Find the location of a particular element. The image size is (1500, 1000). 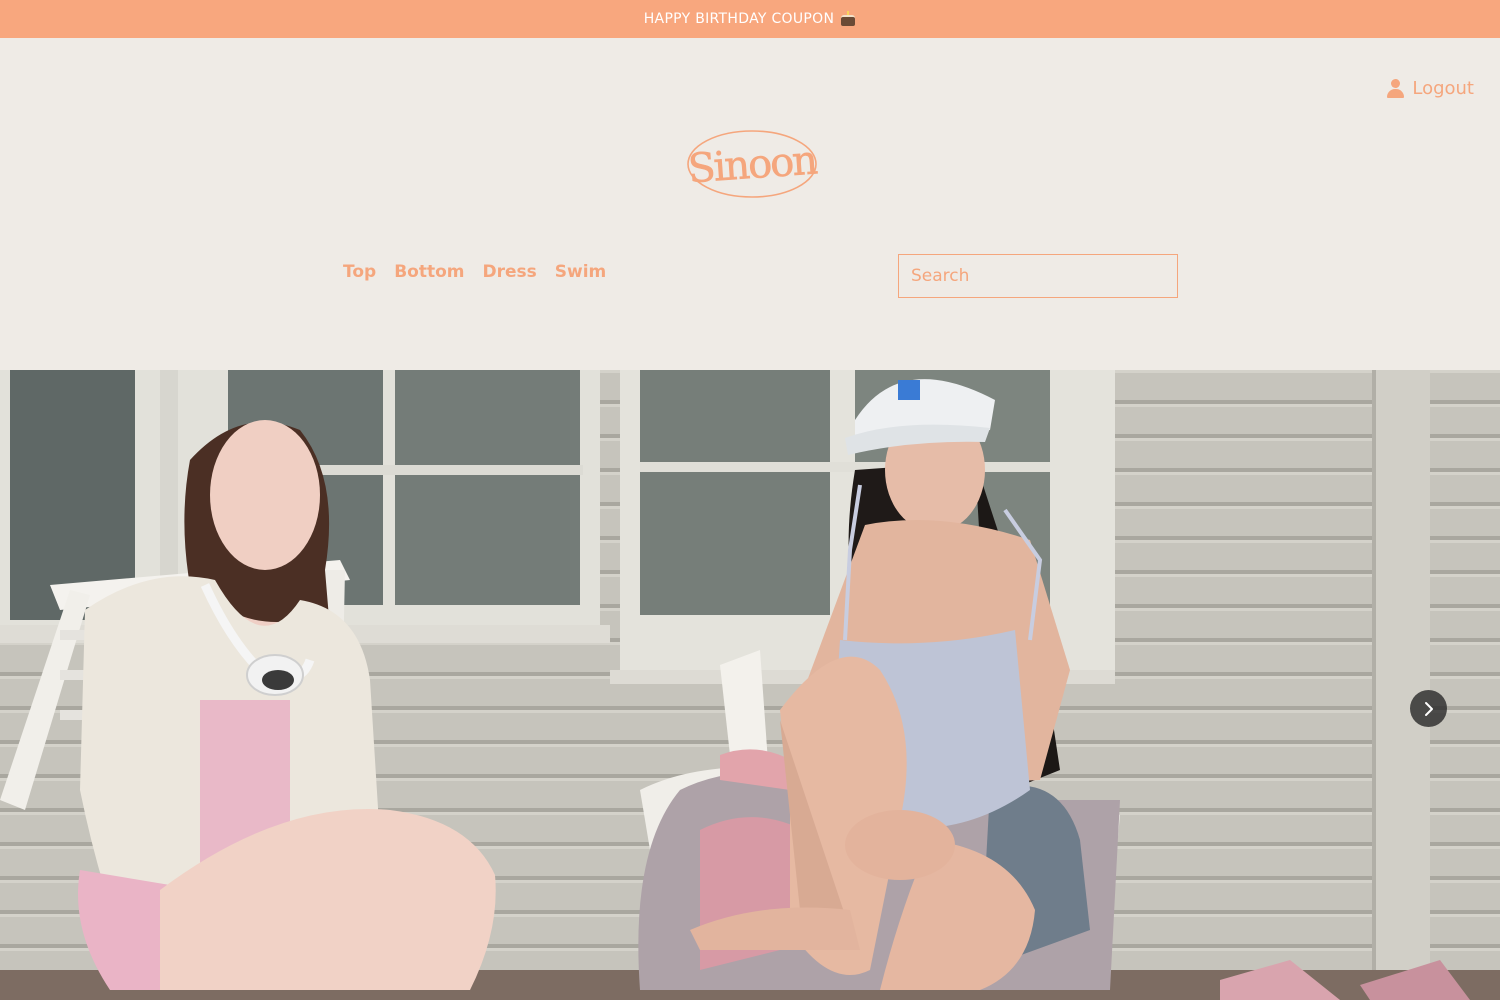

carousel-next-button is located at coordinates (1428, 708).